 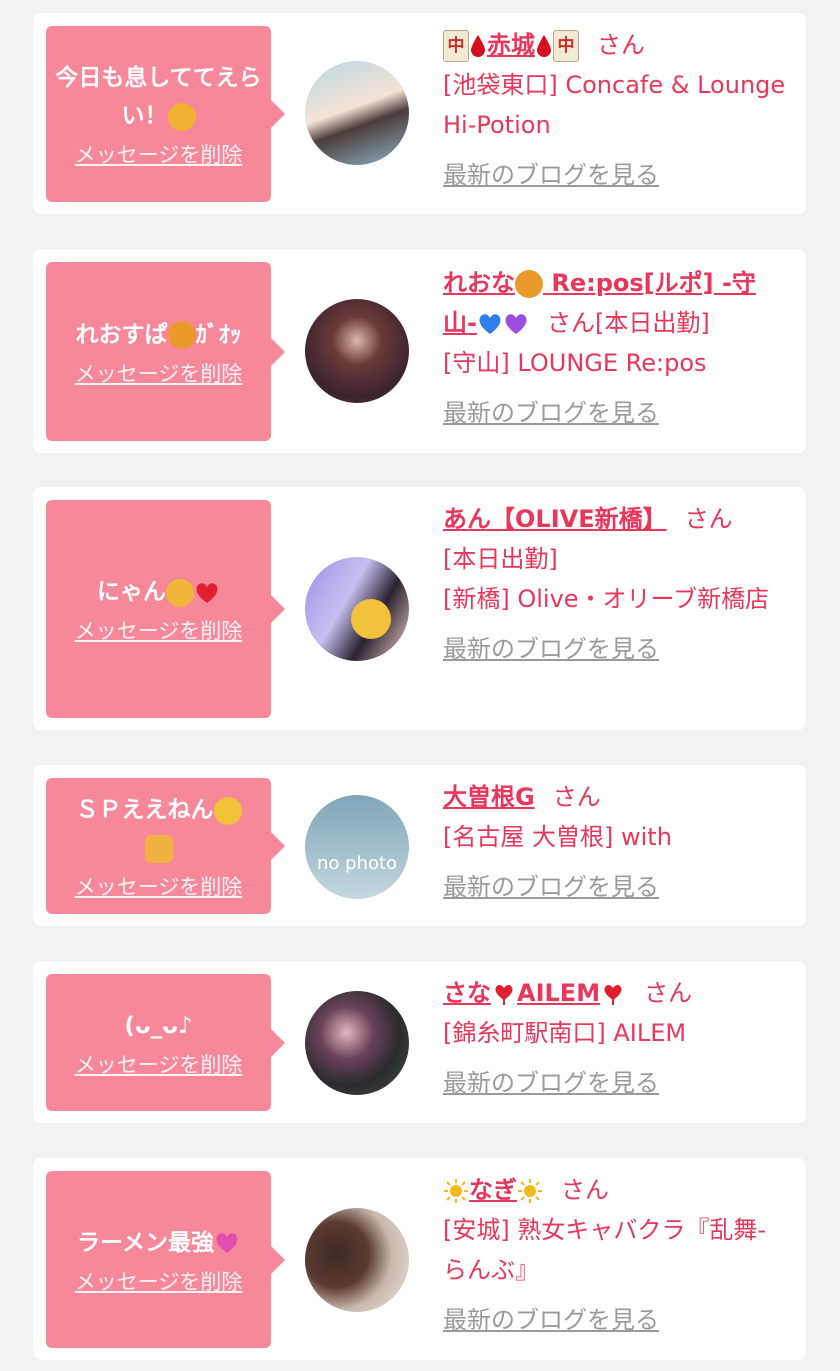 I want to click on message-text: 今日も息しててえらい！, so click(x=158, y=97).